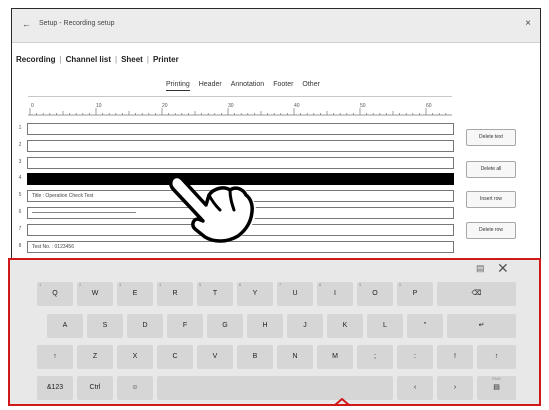 The width and height of the screenshot is (549, 410). Describe the element at coordinates (345, 326) in the screenshot. I see `key-k: K` at that location.